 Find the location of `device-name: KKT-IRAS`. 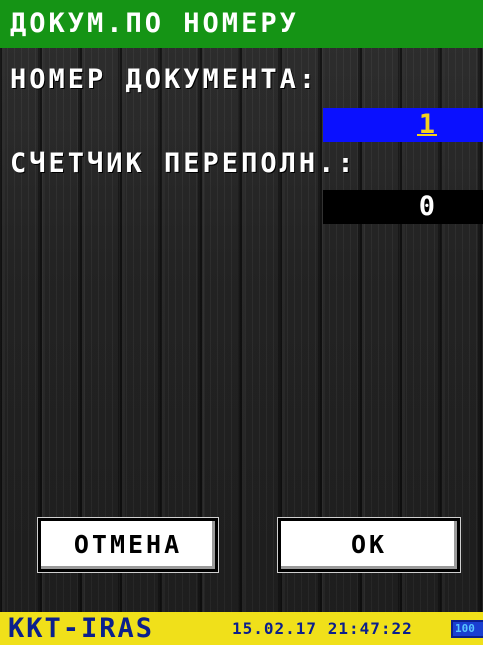

device-name: KKT-IRAS is located at coordinates (81, 628).